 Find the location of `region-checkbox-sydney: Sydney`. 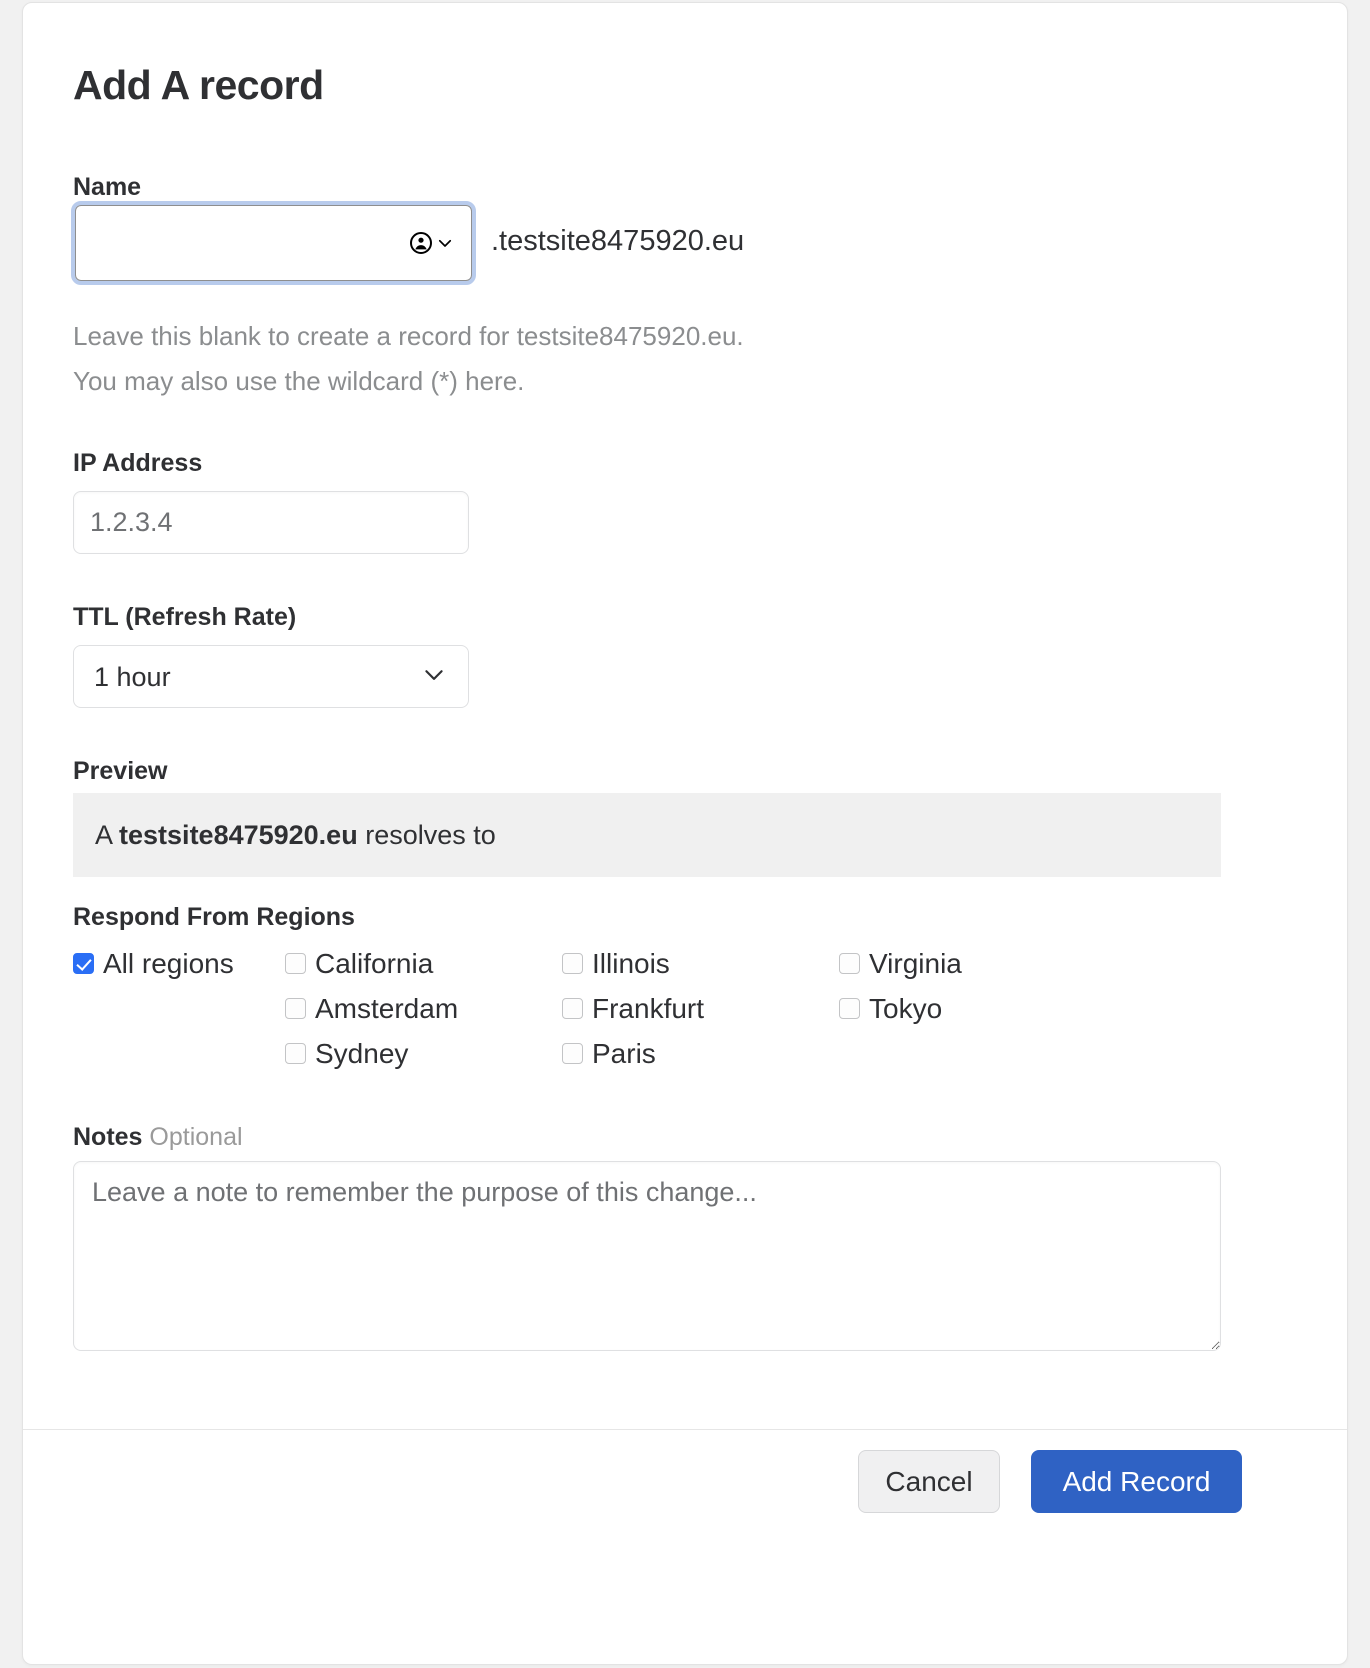

region-checkbox-sydney: Sydney is located at coordinates (423, 1053).